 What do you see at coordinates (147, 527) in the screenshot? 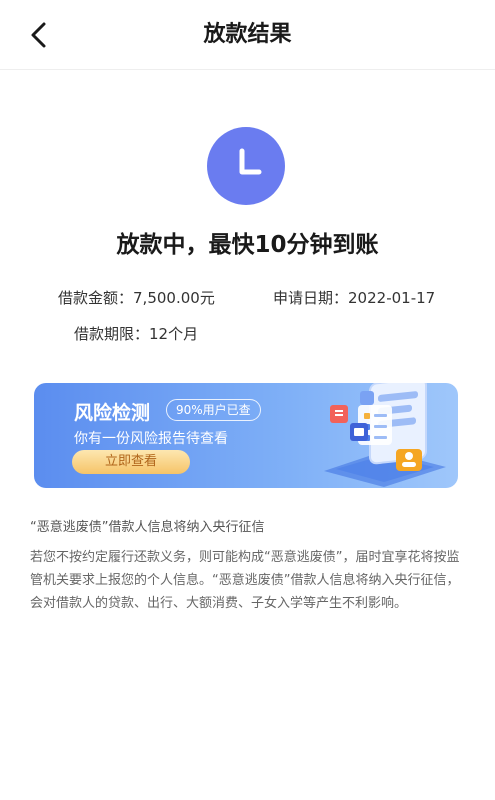
I see `notice-title: “恶意逃废债”借款人信息将纳入央行征信` at bounding box center [147, 527].